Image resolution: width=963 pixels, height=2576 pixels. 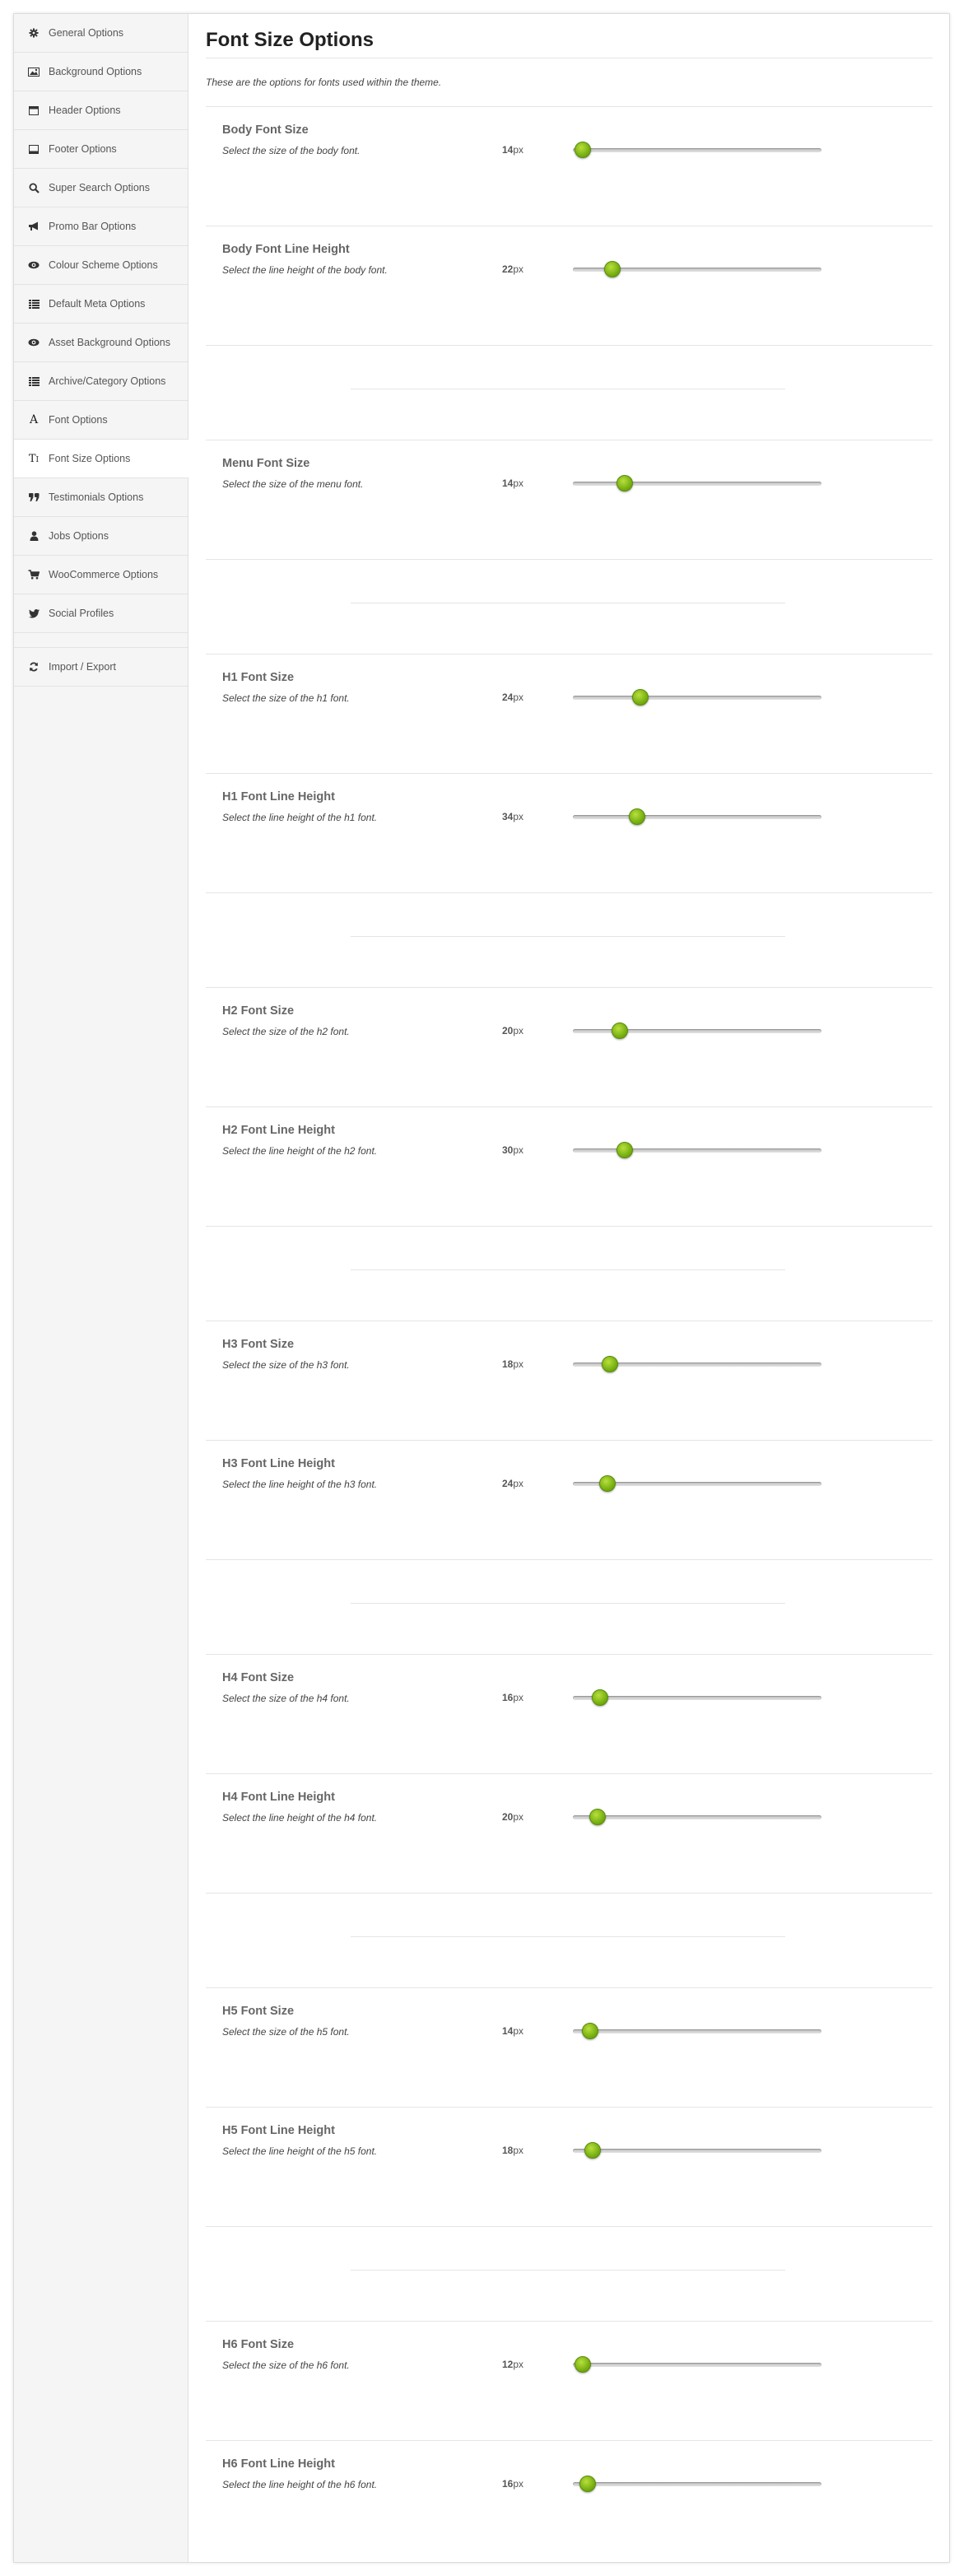 What do you see at coordinates (101, 226) in the screenshot?
I see `sidebar-item-promo-bar-options: Promo Bar Options` at bounding box center [101, 226].